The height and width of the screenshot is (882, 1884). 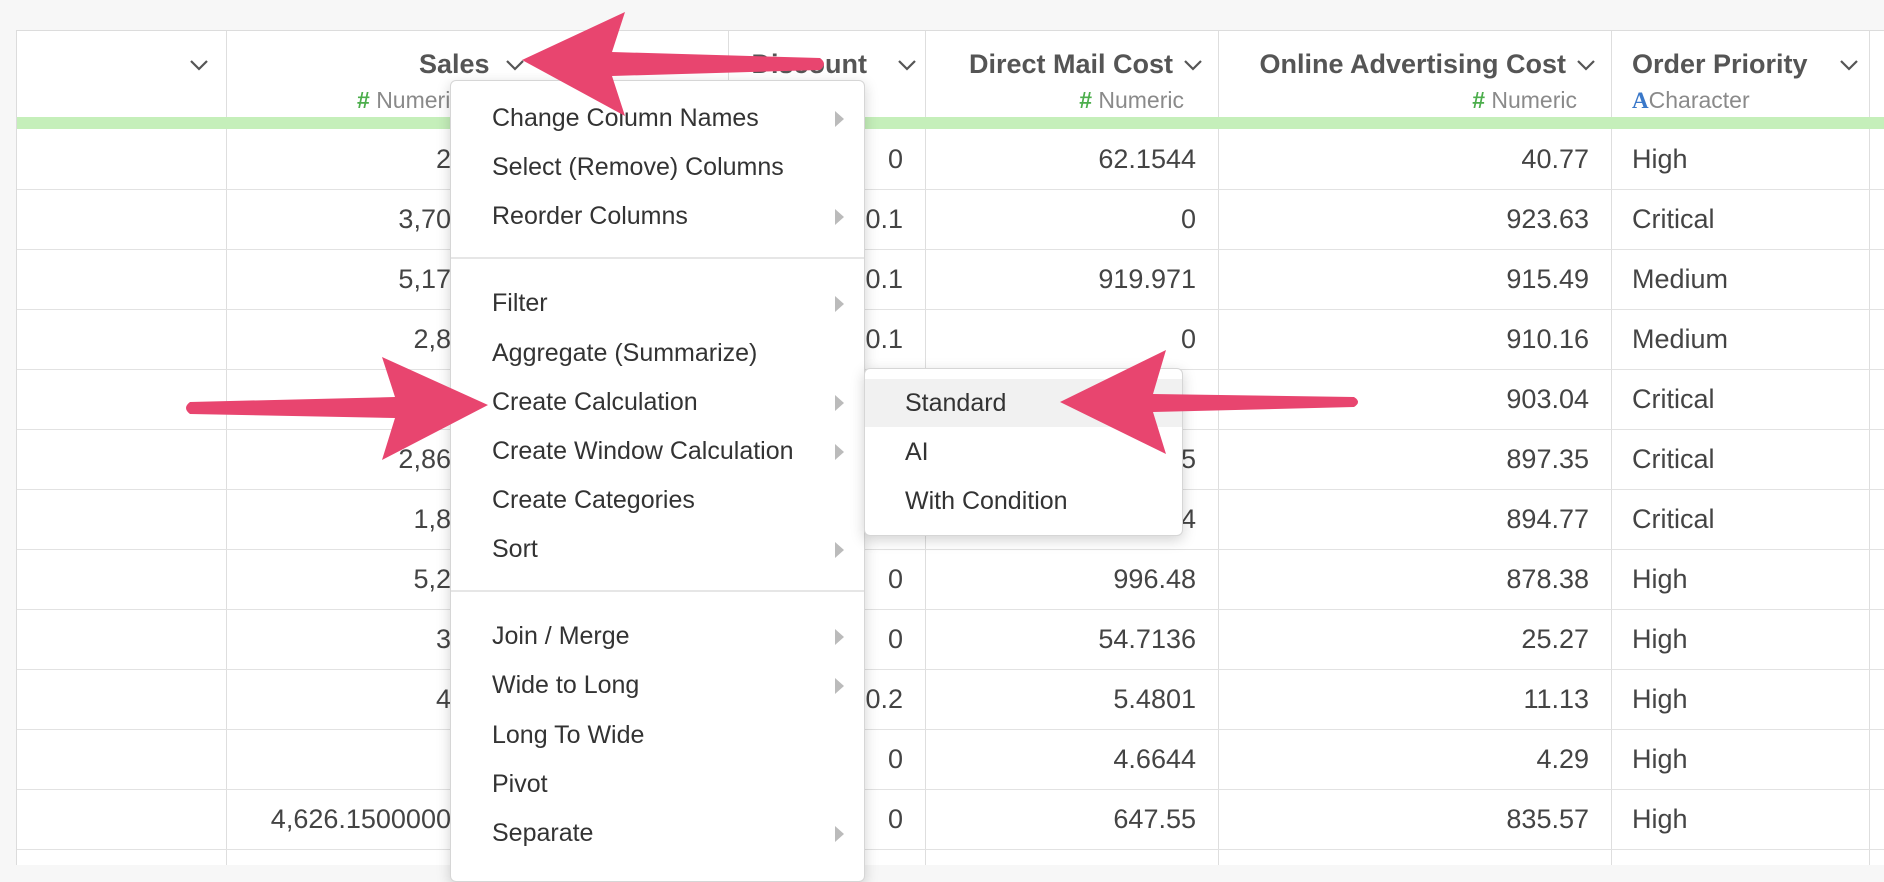 I want to click on table-cell-online: 11.13, so click(x=1556, y=699).